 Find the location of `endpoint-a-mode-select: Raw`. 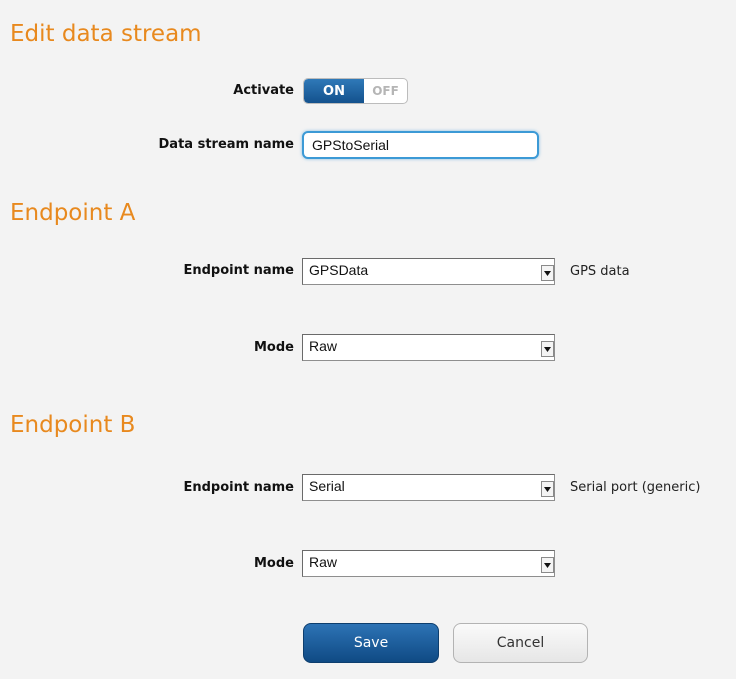

endpoint-a-mode-select: Raw is located at coordinates (428, 347).